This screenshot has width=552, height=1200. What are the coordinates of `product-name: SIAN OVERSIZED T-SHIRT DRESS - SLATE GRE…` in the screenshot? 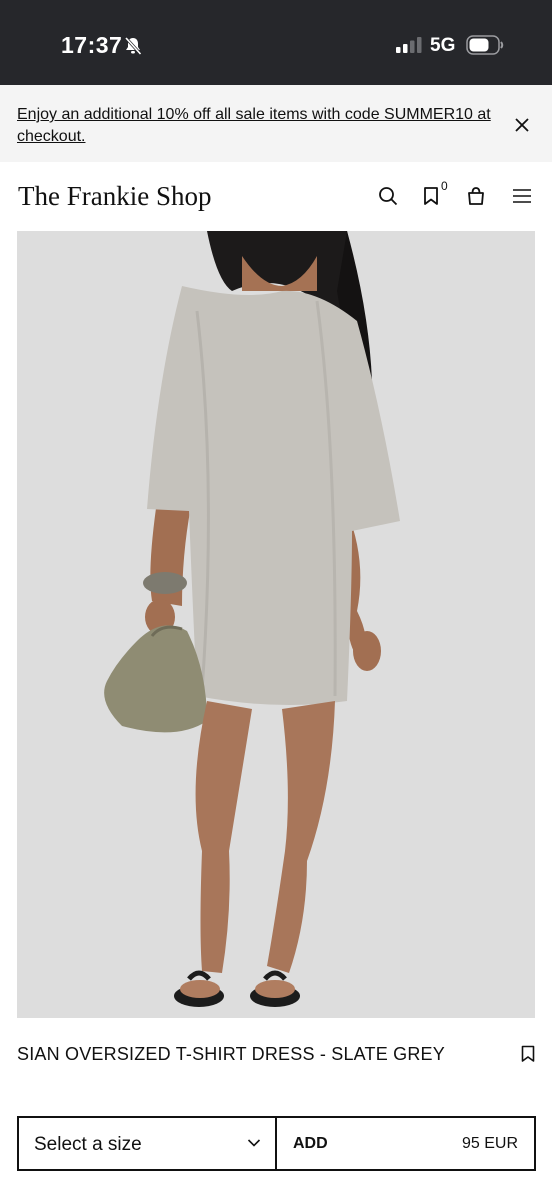 It's located at (231, 1054).